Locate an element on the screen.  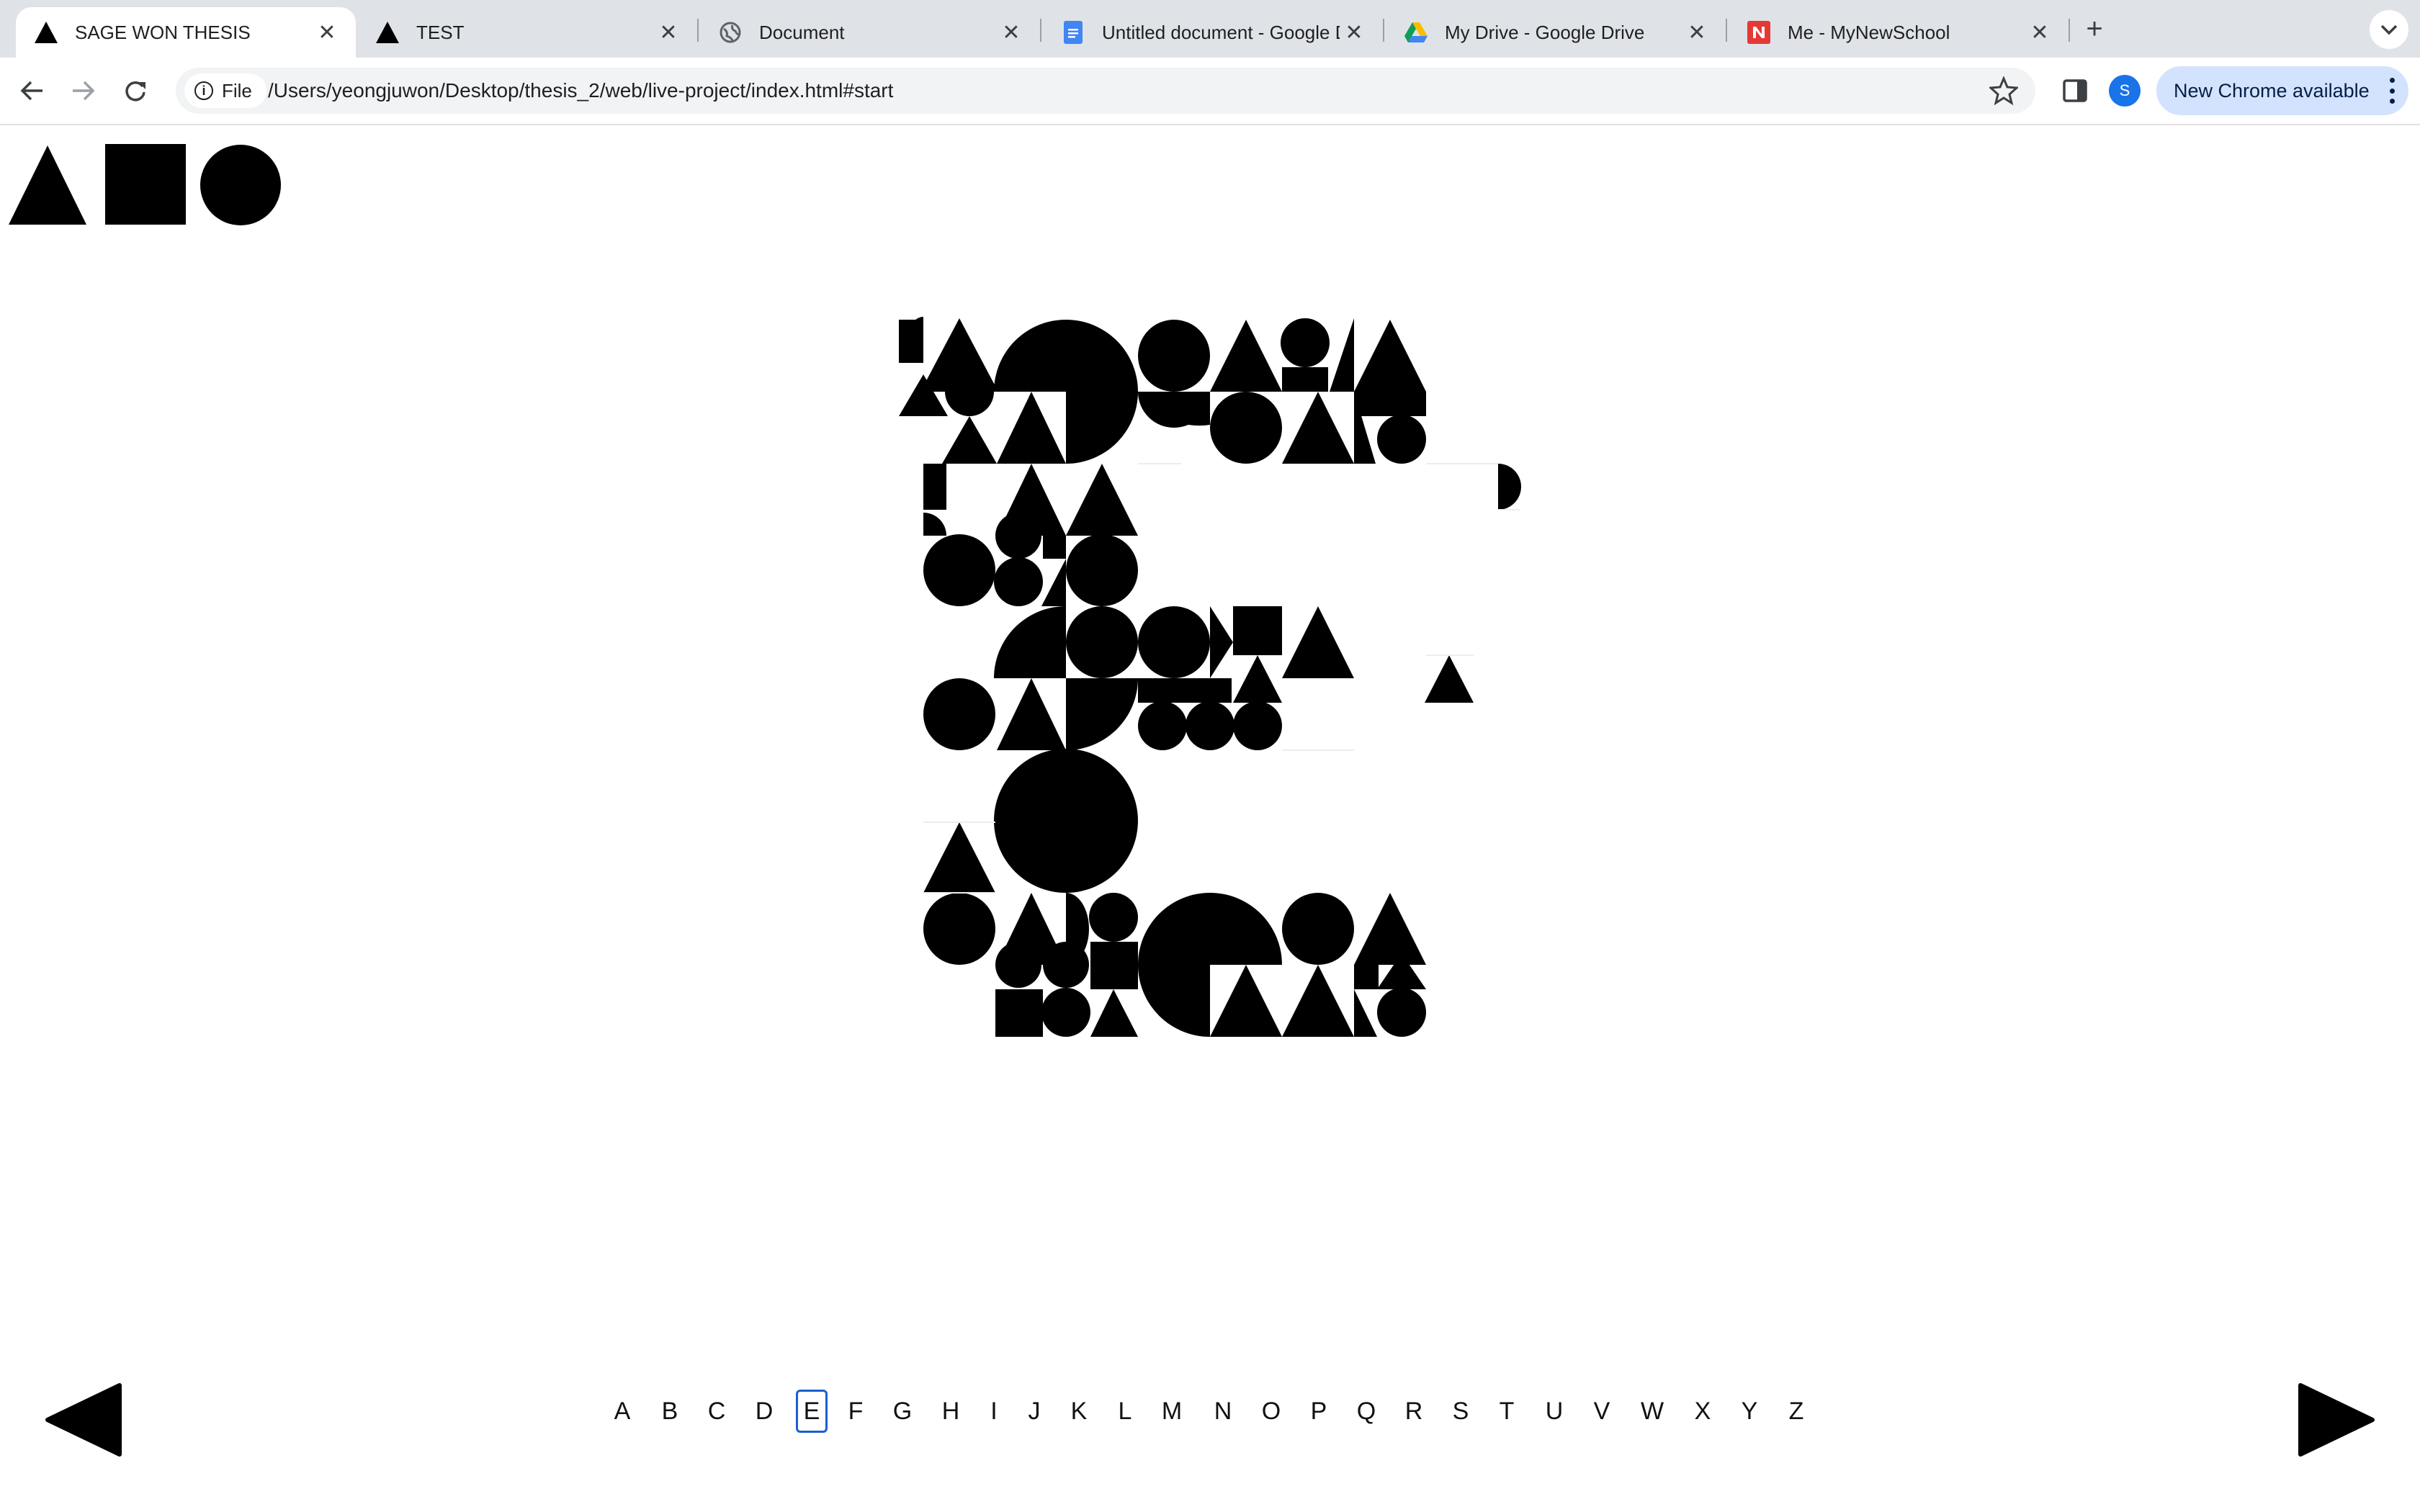
letter-link-u: U is located at coordinates (1554, 1411).